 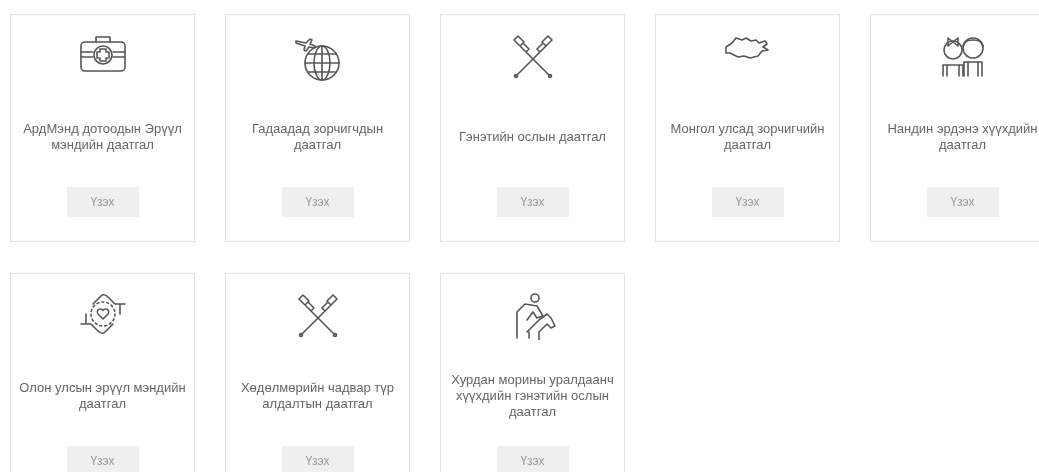 I want to click on insurance-title: АрдМэнд дотоодын Эрүүл мэндийн даатгал, so click(x=102, y=137).